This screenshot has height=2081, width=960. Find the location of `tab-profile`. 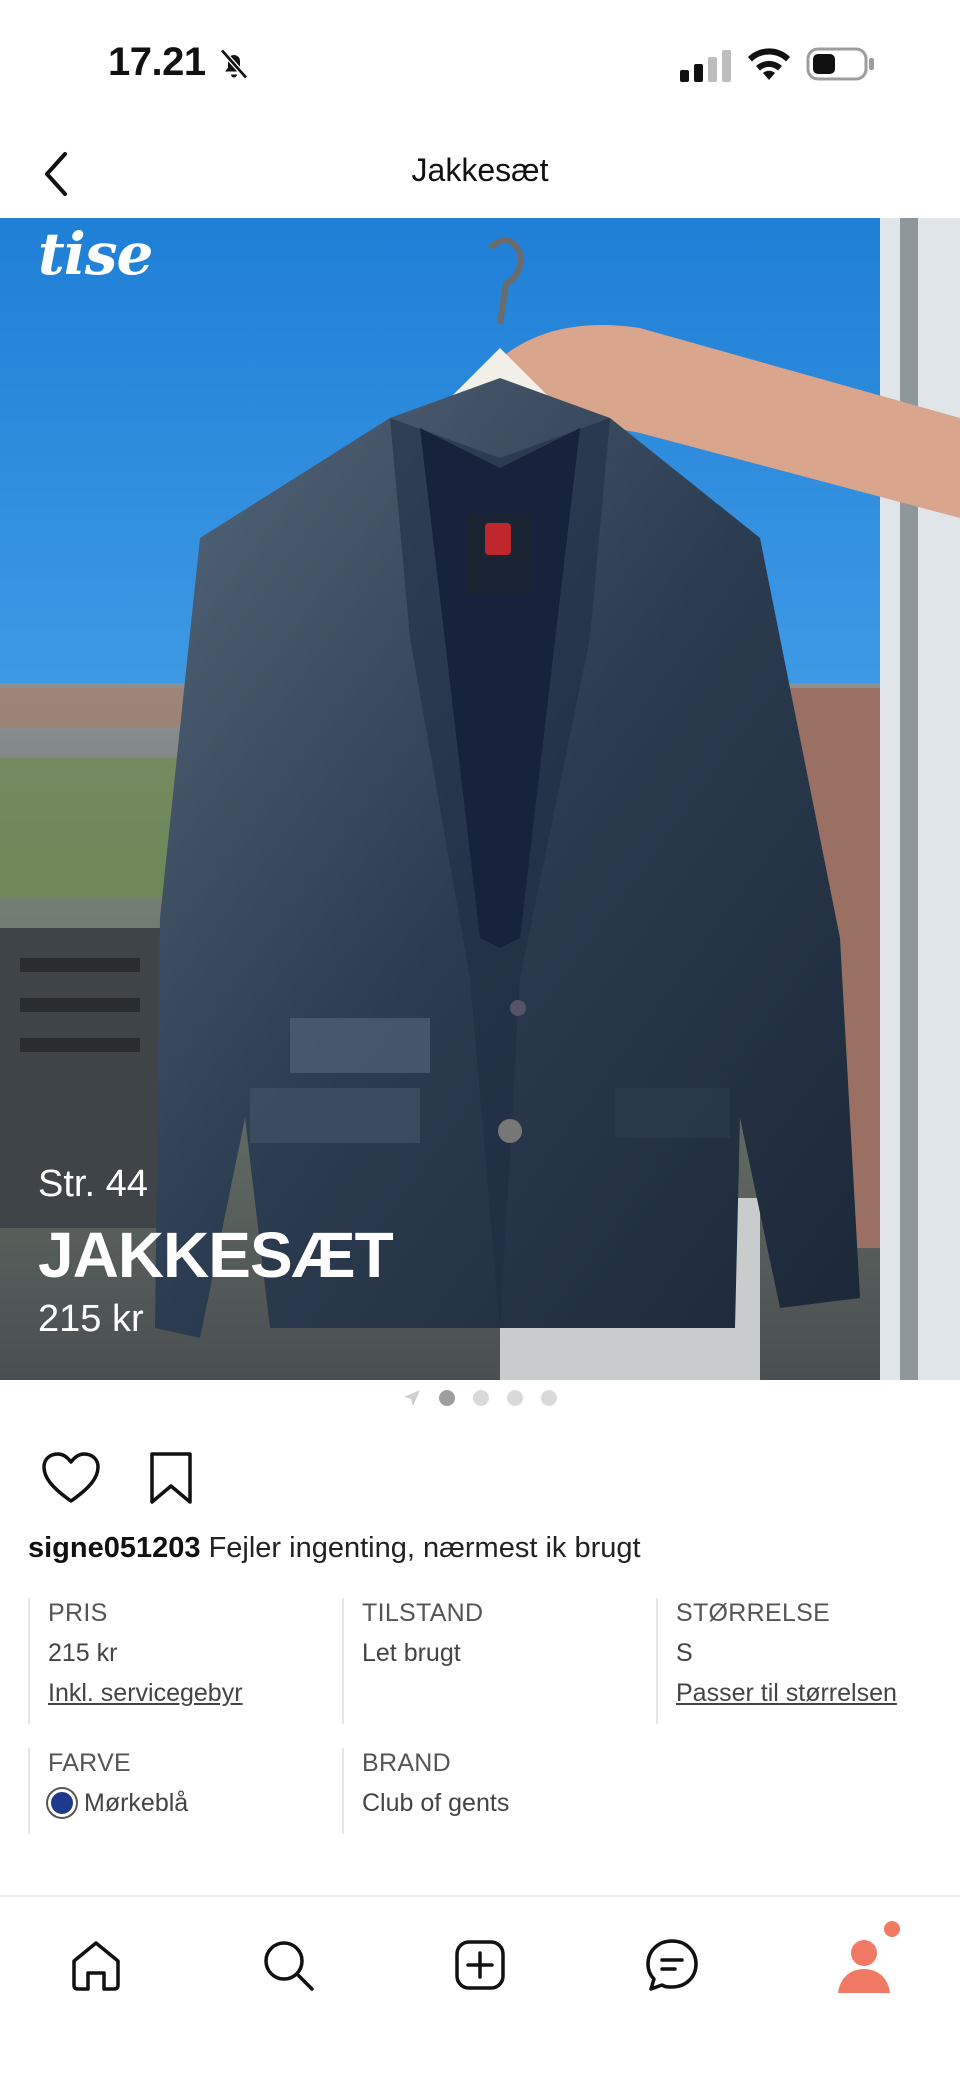

tab-profile is located at coordinates (864, 1965).